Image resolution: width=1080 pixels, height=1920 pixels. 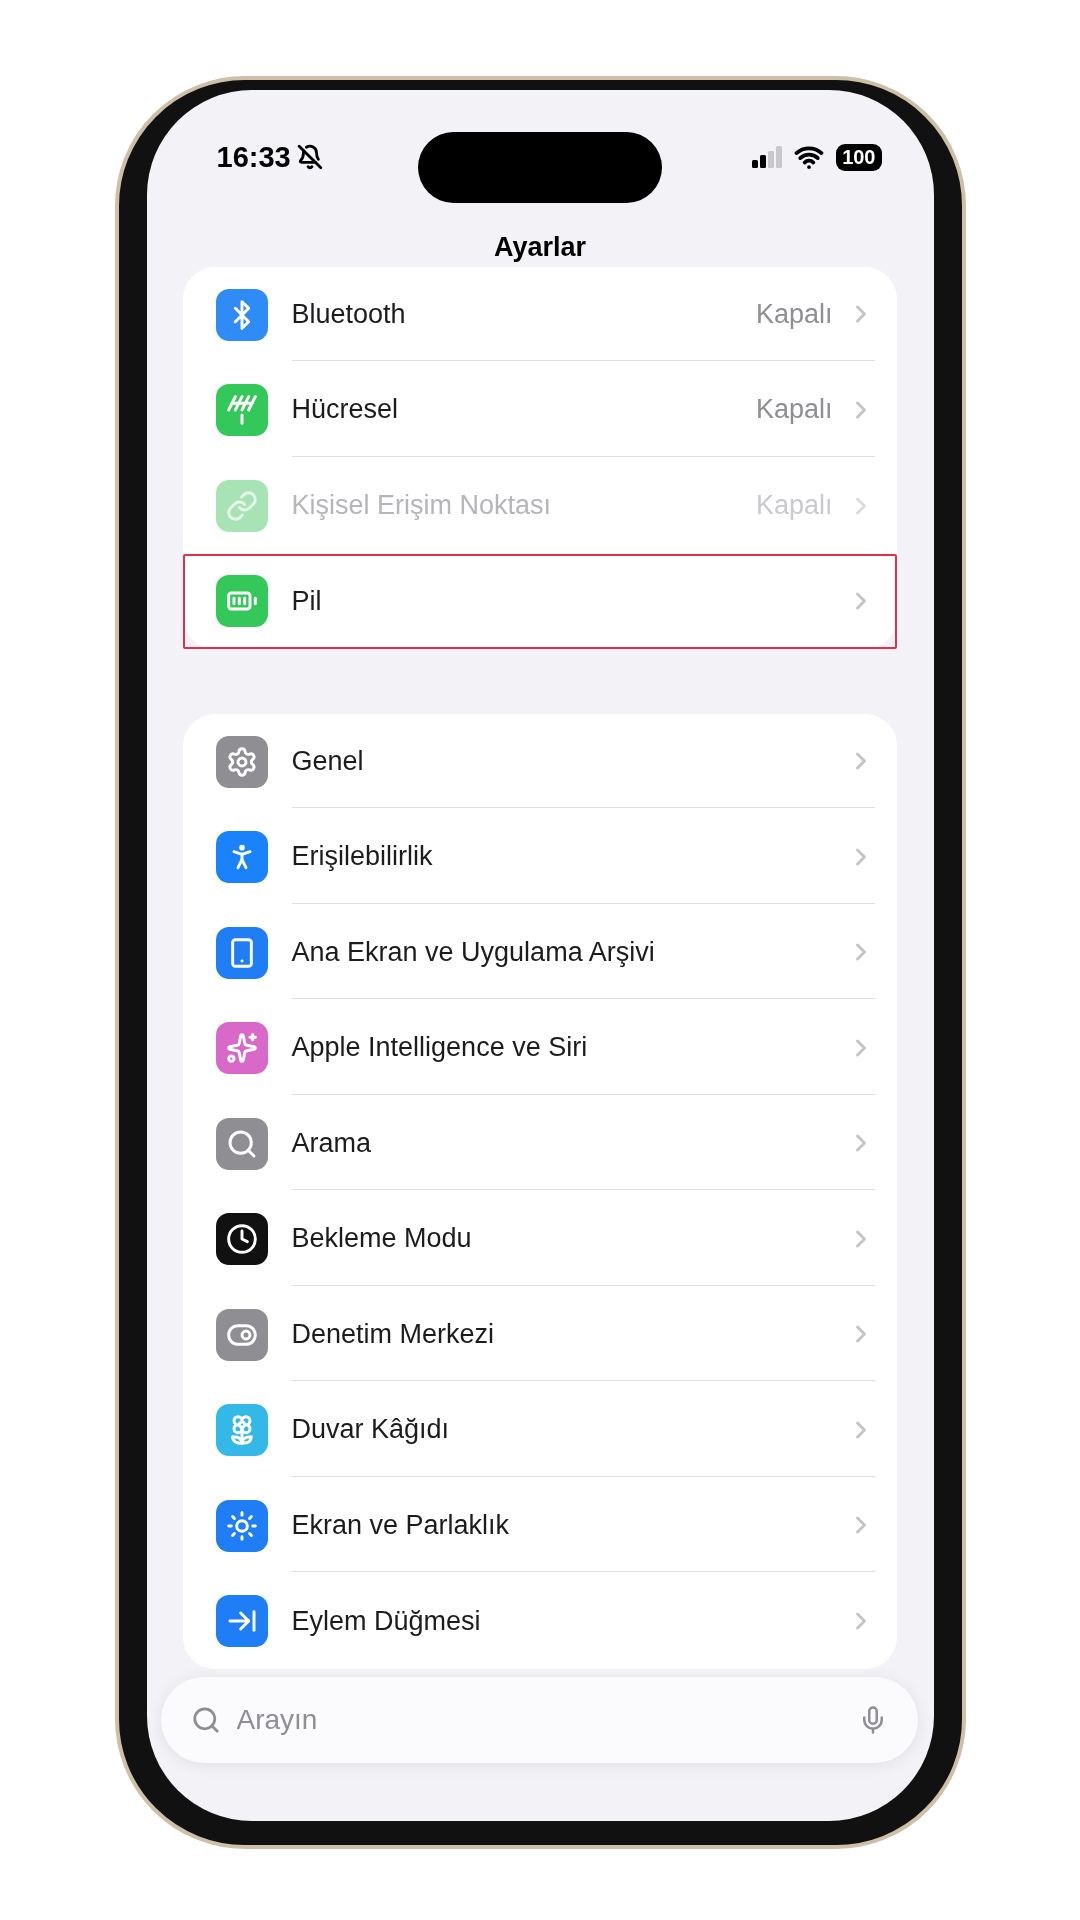 I want to click on settings-row: Hücresel Kapalı, so click(x=539, y=410).